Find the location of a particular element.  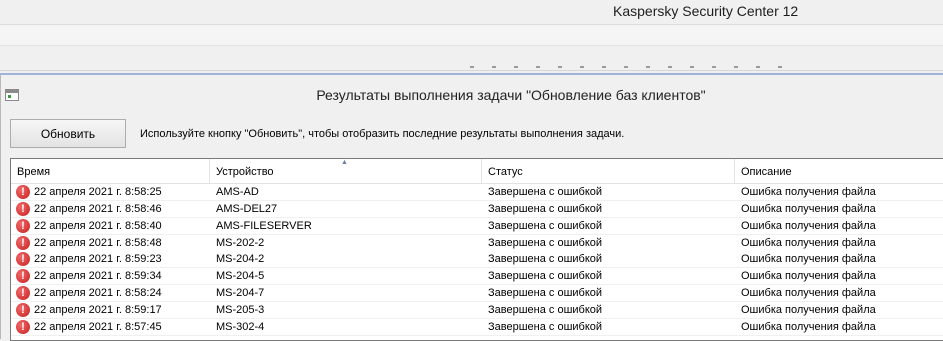

cell-time: 22 апреля 2021 г. 8:58:25 is located at coordinates (98, 192).